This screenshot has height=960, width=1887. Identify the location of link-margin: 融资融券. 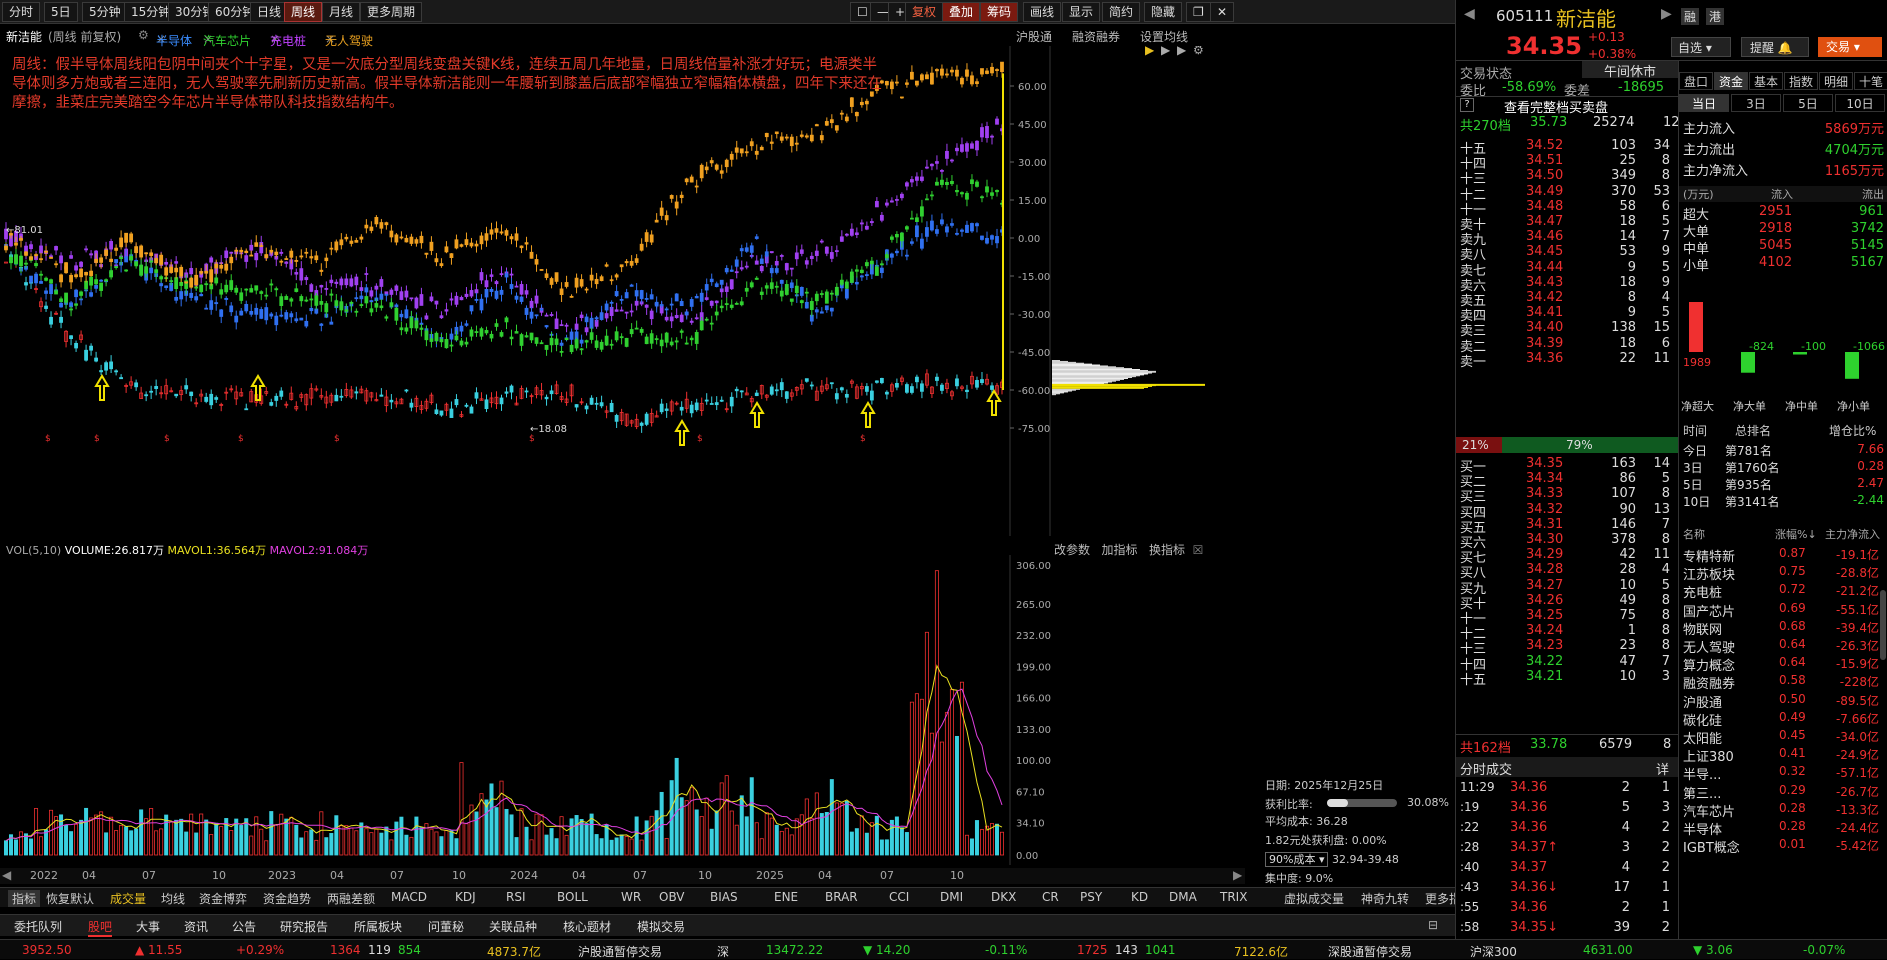
(1096, 36).